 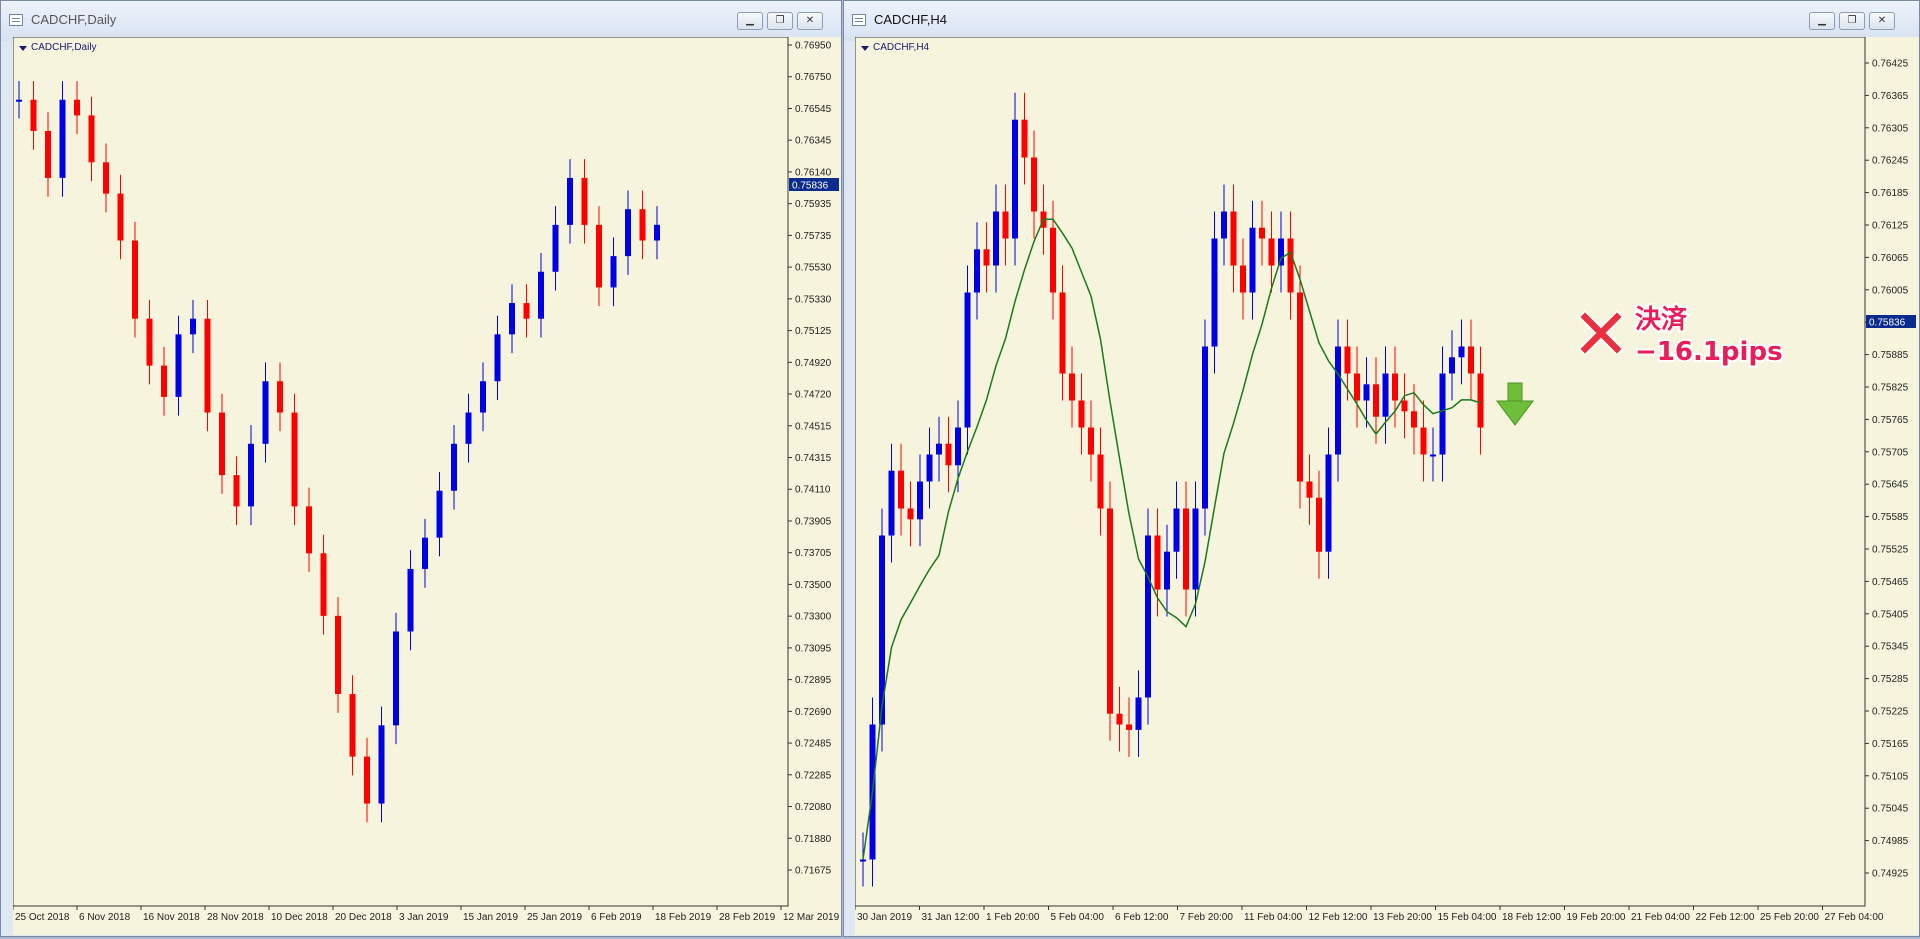 What do you see at coordinates (1890, 550) in the screenshot?
I see `price-label: 0.75525` at bounding box center [1890, 550].